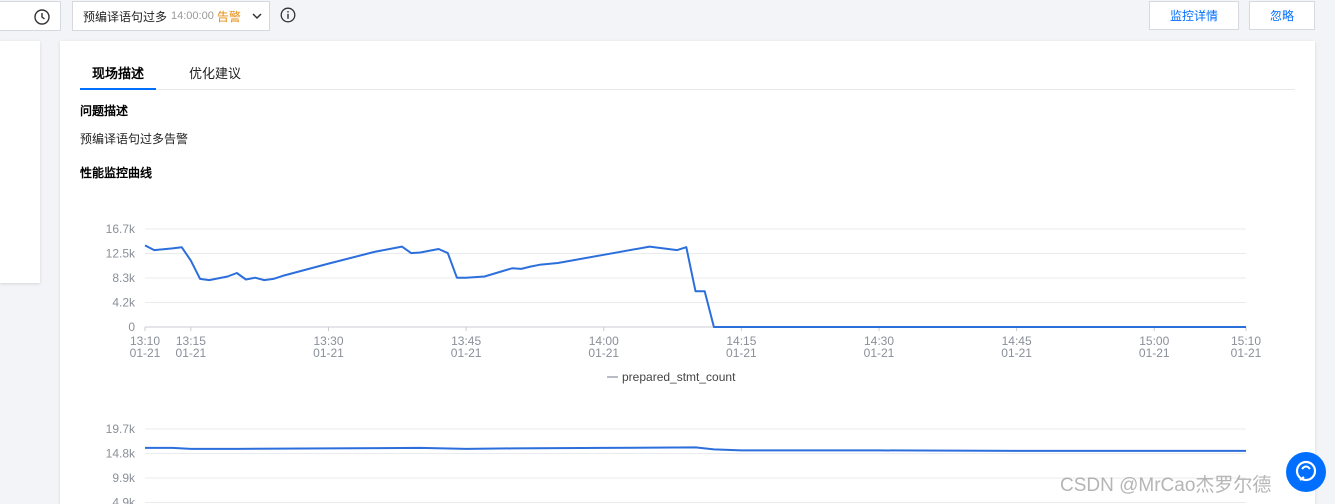 The height and width of the screenshot is (504, 1335). I want to click on watermark: CSDN @MrCao杰罗尔德, so click(1166, 485).